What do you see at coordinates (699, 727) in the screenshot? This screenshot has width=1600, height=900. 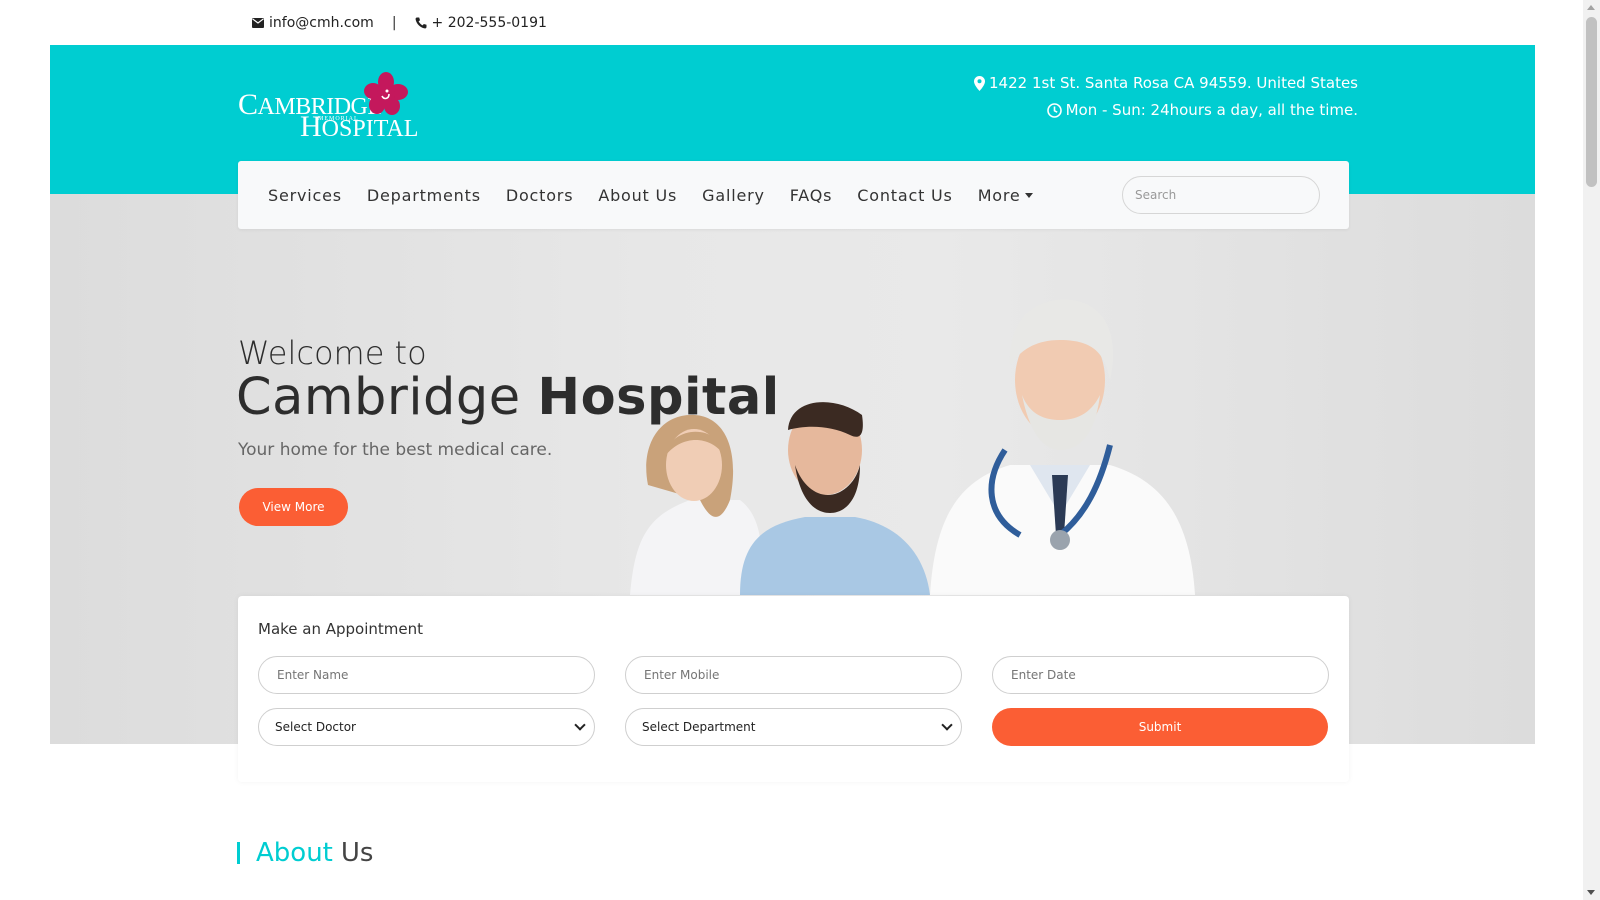 I see `department-select-value: Select Department` at bounding box center [699, 727].